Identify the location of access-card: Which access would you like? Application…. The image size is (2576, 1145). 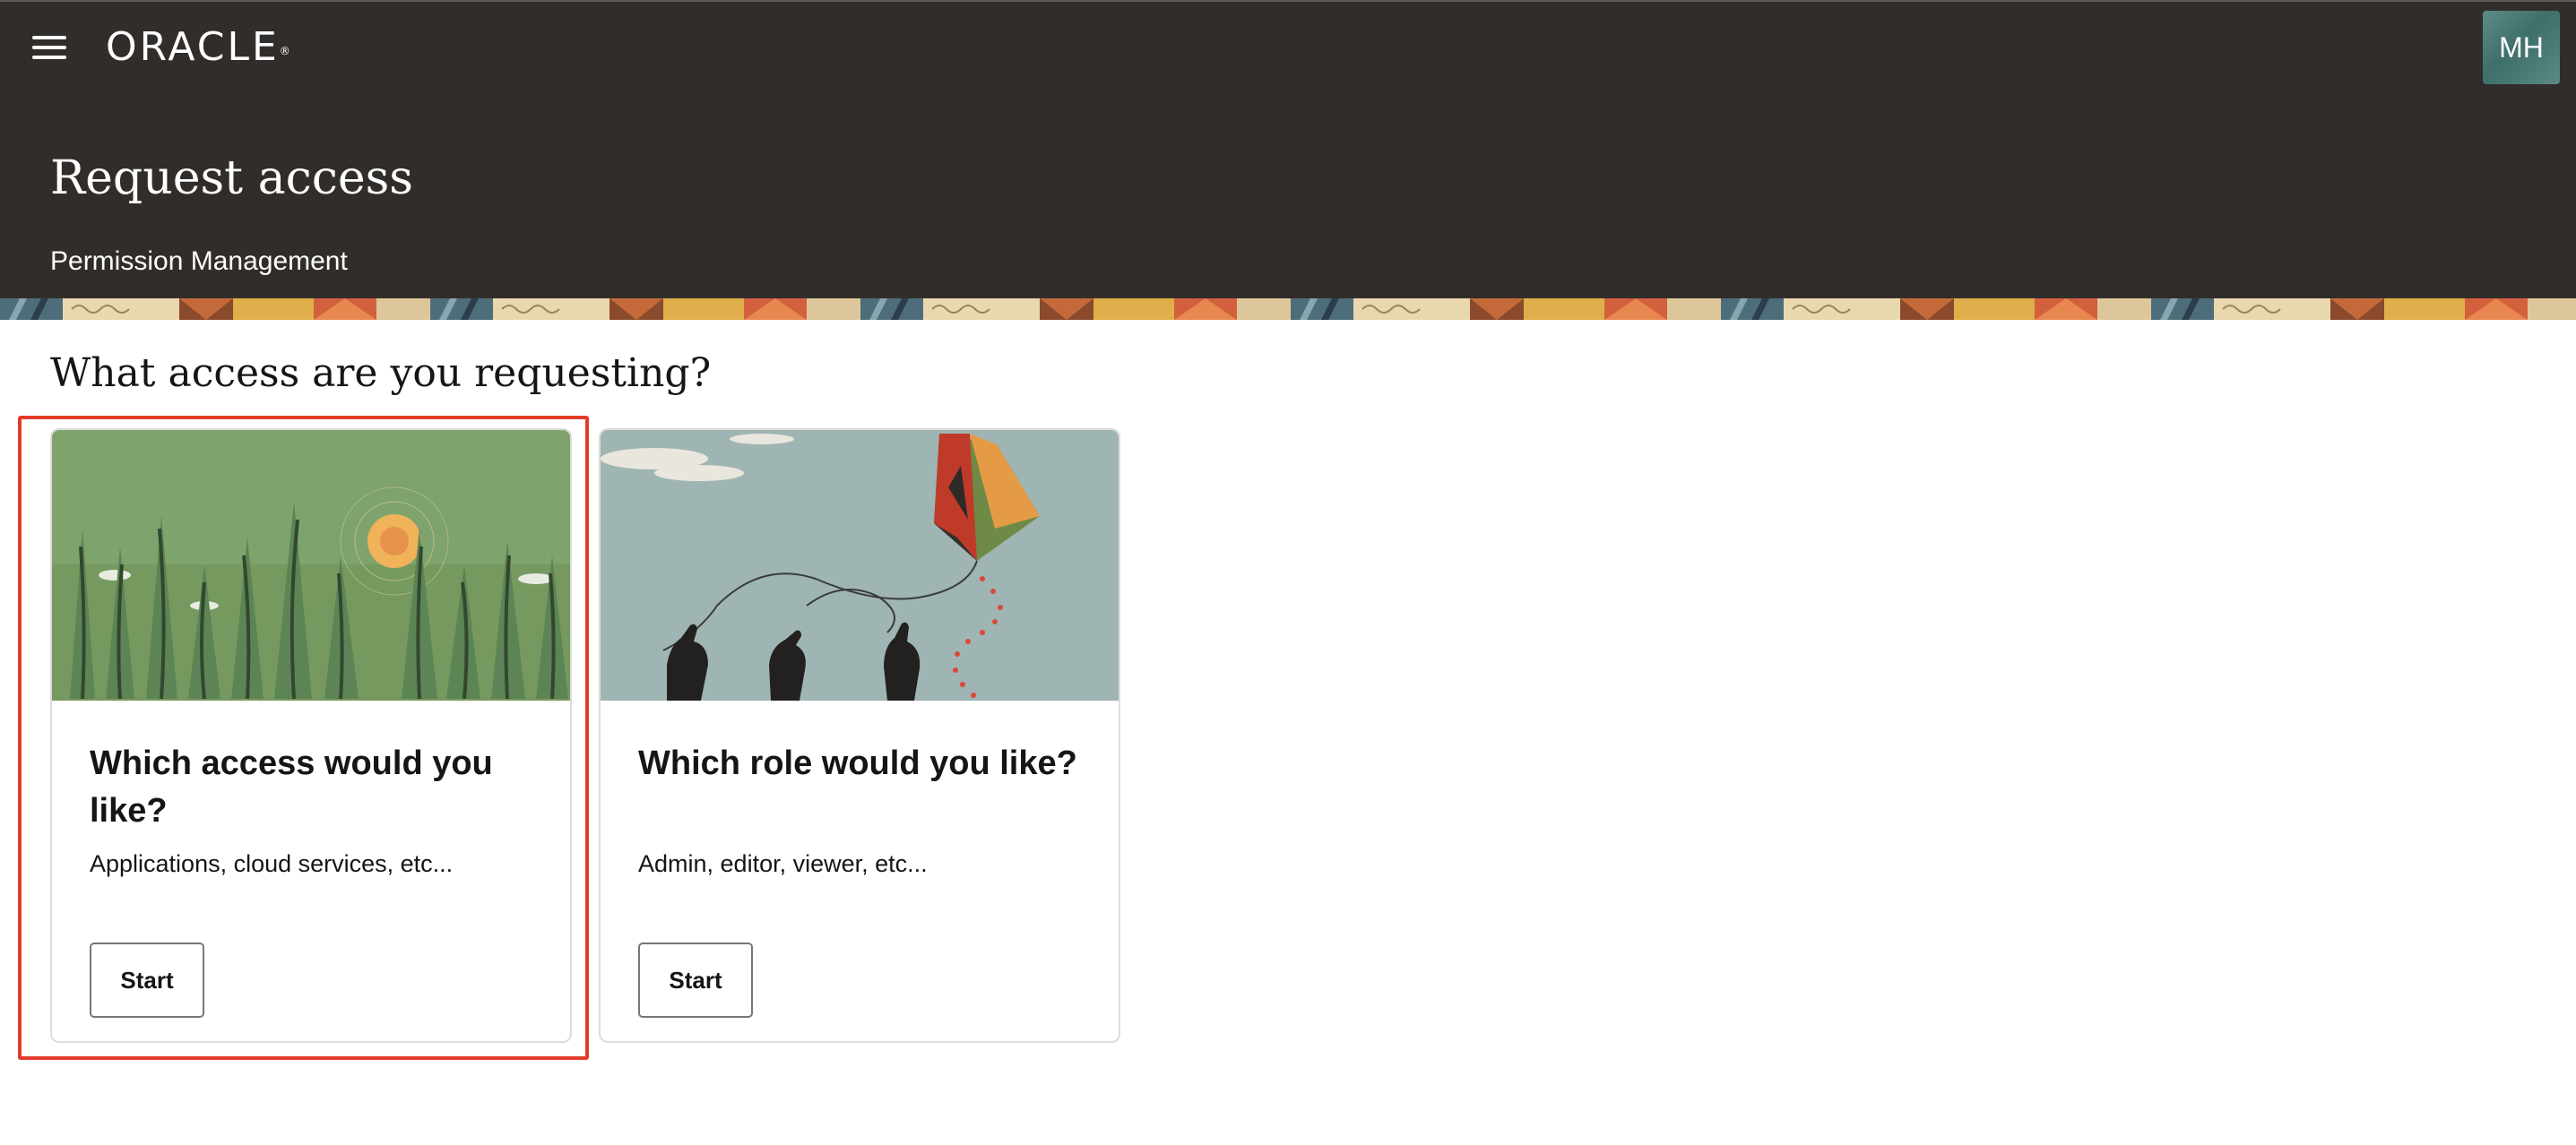
(311, 735).